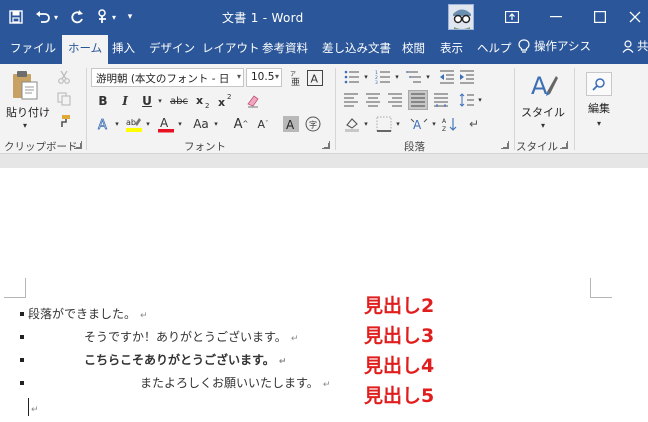 The image size is (648, 422). Describe the element at coordinates (315, 77) in the screenshot. I see `character-border-icon: A` at that location.